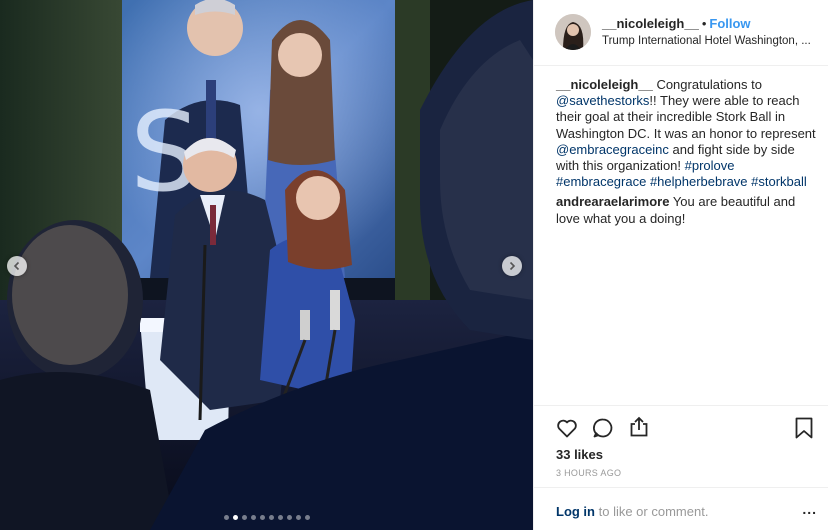 Image resolution: width=828 pixels, height=530 pixels. What do you see at coordinates (588, 473) in the screenshot?
I see `post-timestamp: 3 HOURS AGO` at bounding box center [588, 473].